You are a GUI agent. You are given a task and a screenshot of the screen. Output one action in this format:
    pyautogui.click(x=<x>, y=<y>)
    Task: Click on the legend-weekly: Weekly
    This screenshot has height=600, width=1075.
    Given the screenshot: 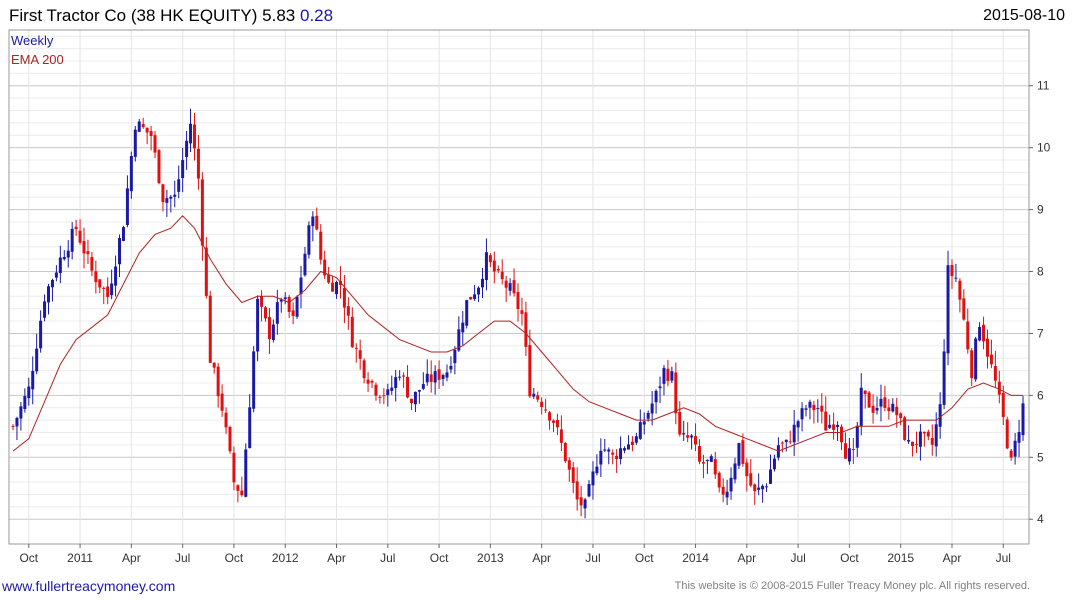 What is the action you would take?
    pyautogui.click(x=32, y=40)
    